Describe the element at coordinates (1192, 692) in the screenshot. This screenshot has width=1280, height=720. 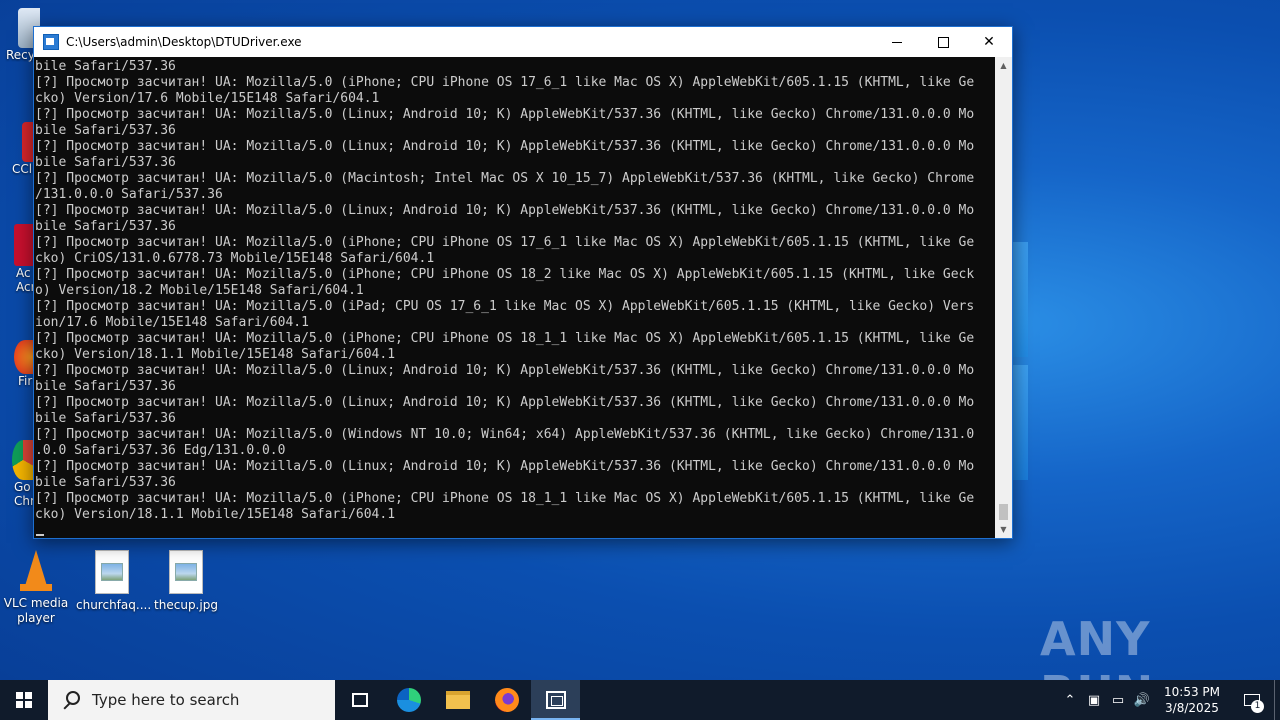
I see `clock-time: 10:53 PM` at that location.